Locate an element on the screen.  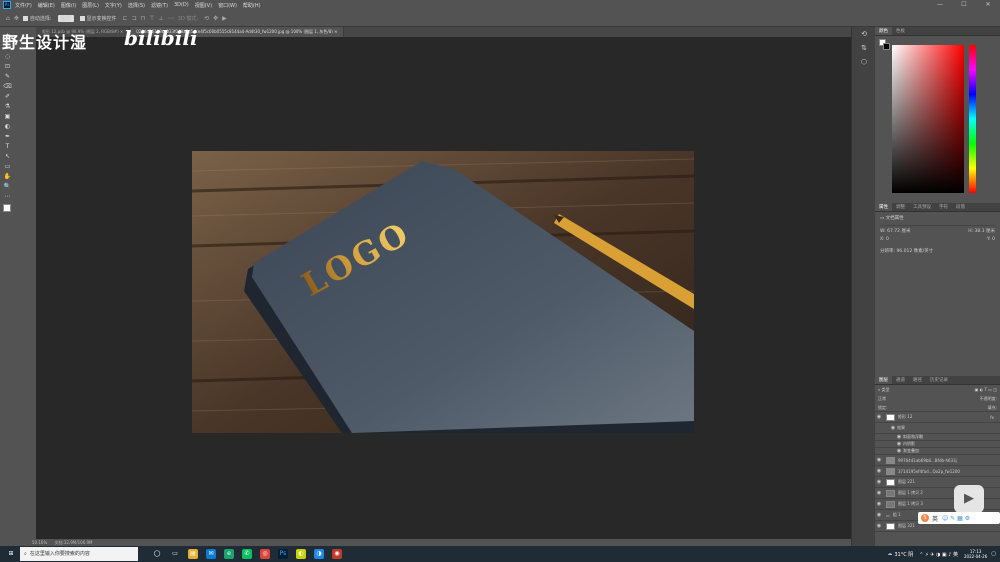
tab-paragraph: 段落 is located at coordinates (960, 207).